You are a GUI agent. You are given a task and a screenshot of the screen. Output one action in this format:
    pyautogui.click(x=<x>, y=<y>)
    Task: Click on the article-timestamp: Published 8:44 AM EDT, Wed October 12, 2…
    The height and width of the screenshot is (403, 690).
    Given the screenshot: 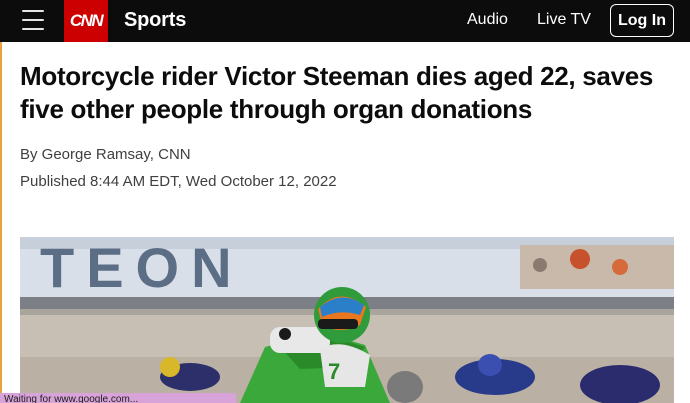 What is the action you would take?
    pyautogui.click(x=178, y=181)
    